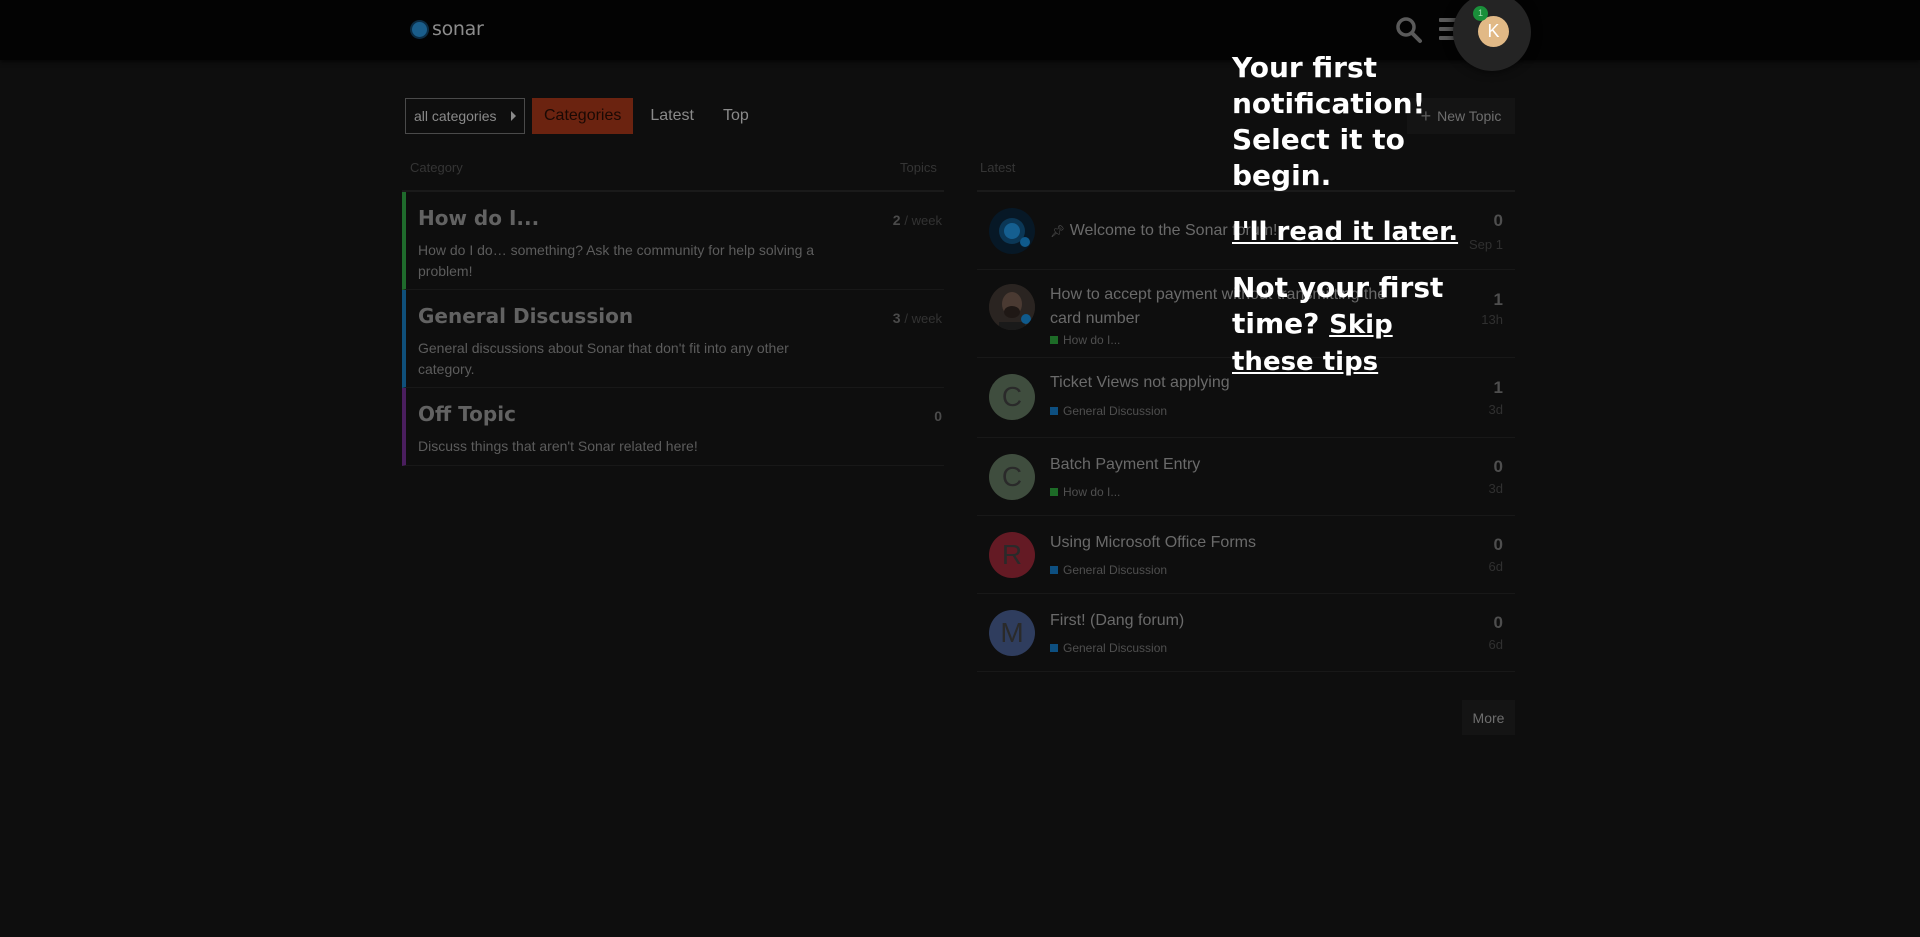 This screenshot has height=937, width=1920. Describe the element at coordinates (998, 167) in the screenshot. I see `latest-column-header: Latest` at that location.